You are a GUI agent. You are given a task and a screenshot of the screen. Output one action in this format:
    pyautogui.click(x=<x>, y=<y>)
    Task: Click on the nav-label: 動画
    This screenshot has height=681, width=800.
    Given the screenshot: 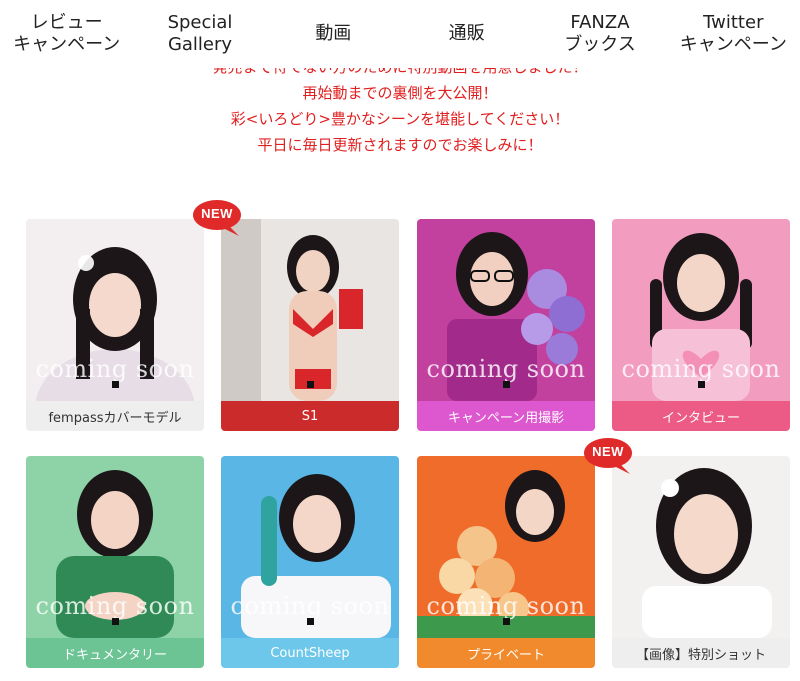 What is the action you would take?
    pyautogui.click(x=333, y=33)
    